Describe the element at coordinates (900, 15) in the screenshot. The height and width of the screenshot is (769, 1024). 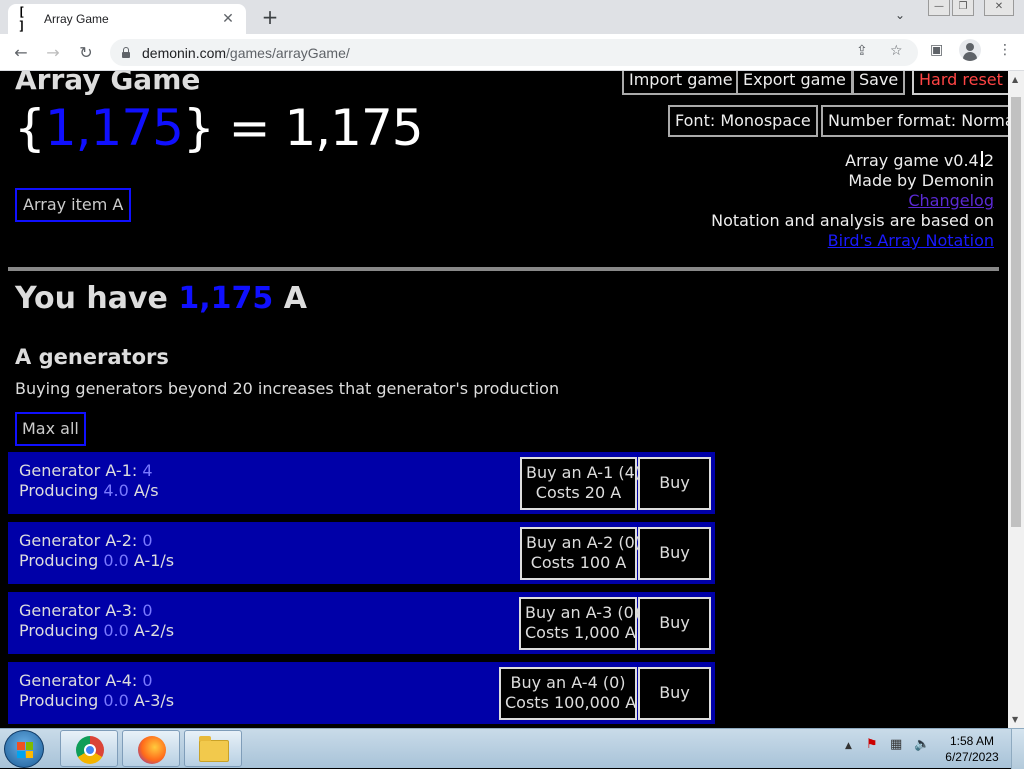
I see `tab-search-icon: ⌄` at that location.